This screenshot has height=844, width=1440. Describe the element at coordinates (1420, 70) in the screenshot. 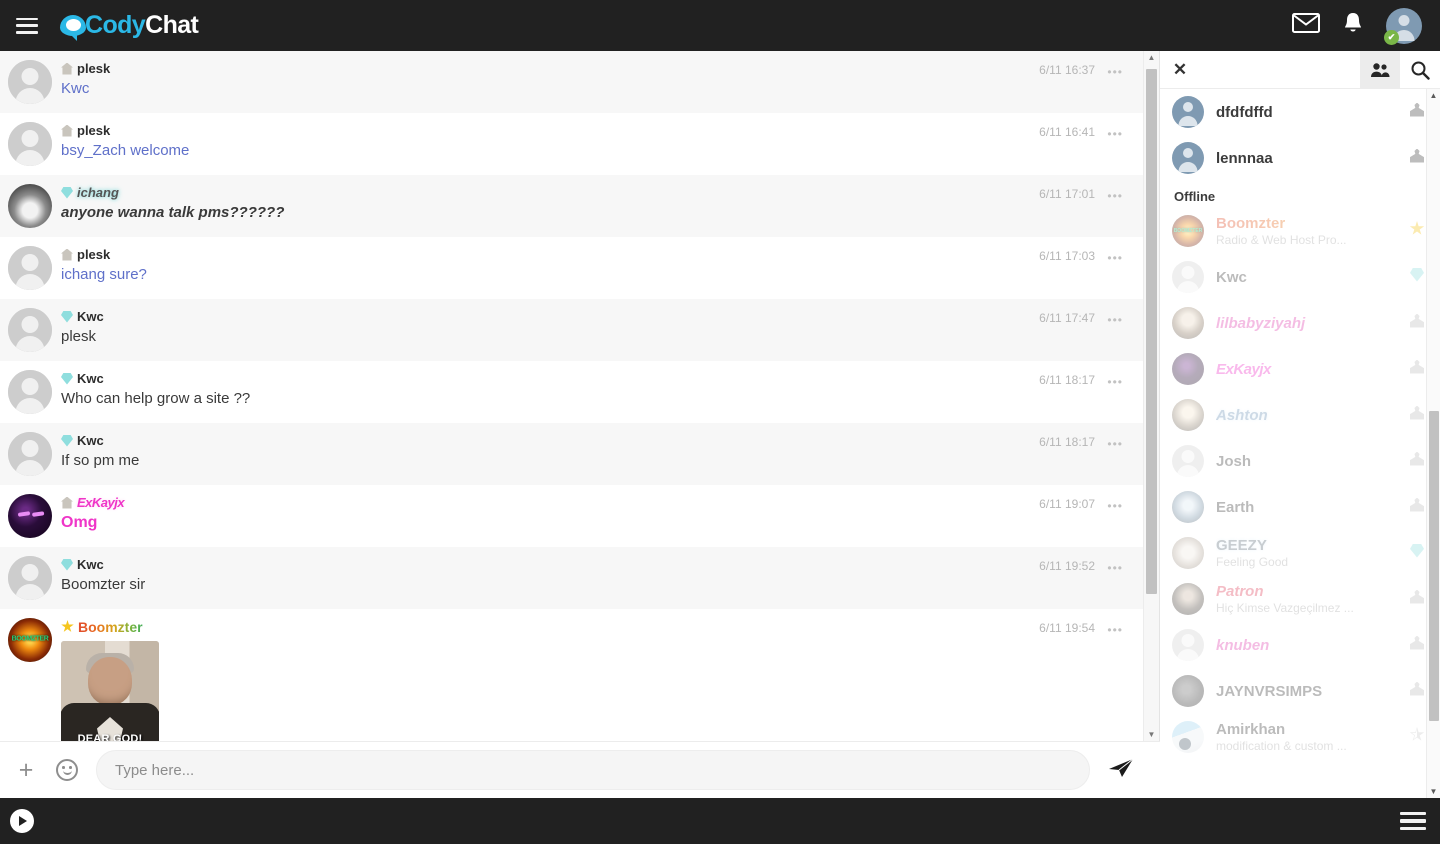

I see `tab-search` at that location.